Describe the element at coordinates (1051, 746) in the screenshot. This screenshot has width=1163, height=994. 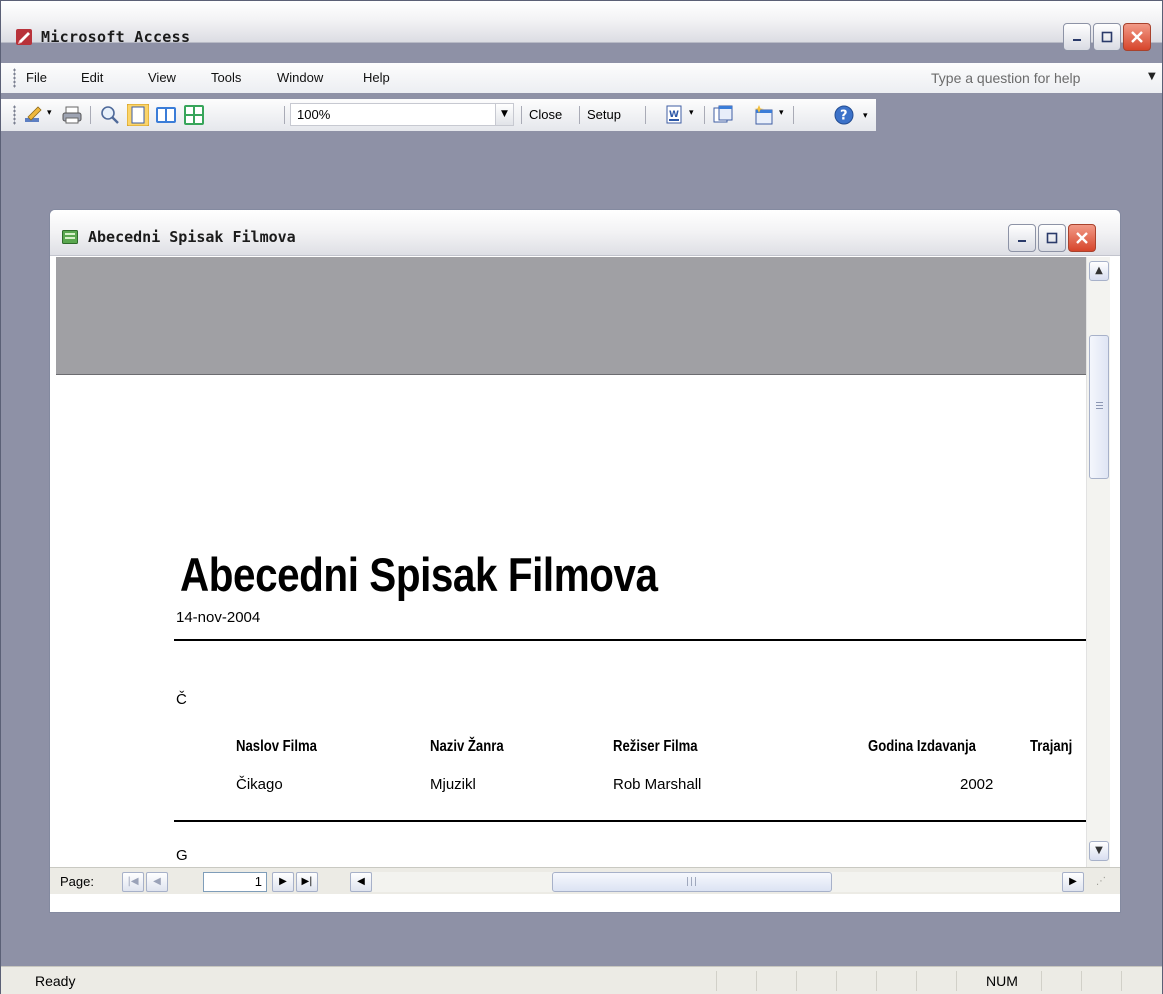
I see `column-header-trajanje: Trajanj` at that location.